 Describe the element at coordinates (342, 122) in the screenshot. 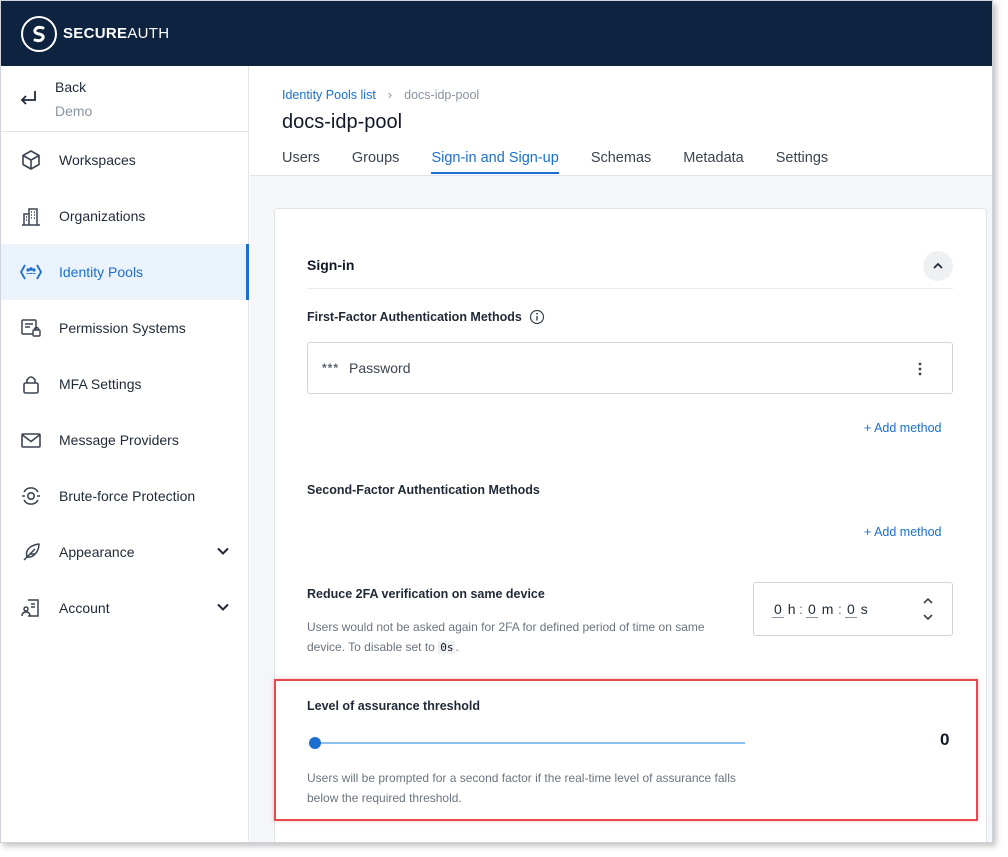

I see `page-title: docs-idp-pool` at that location.